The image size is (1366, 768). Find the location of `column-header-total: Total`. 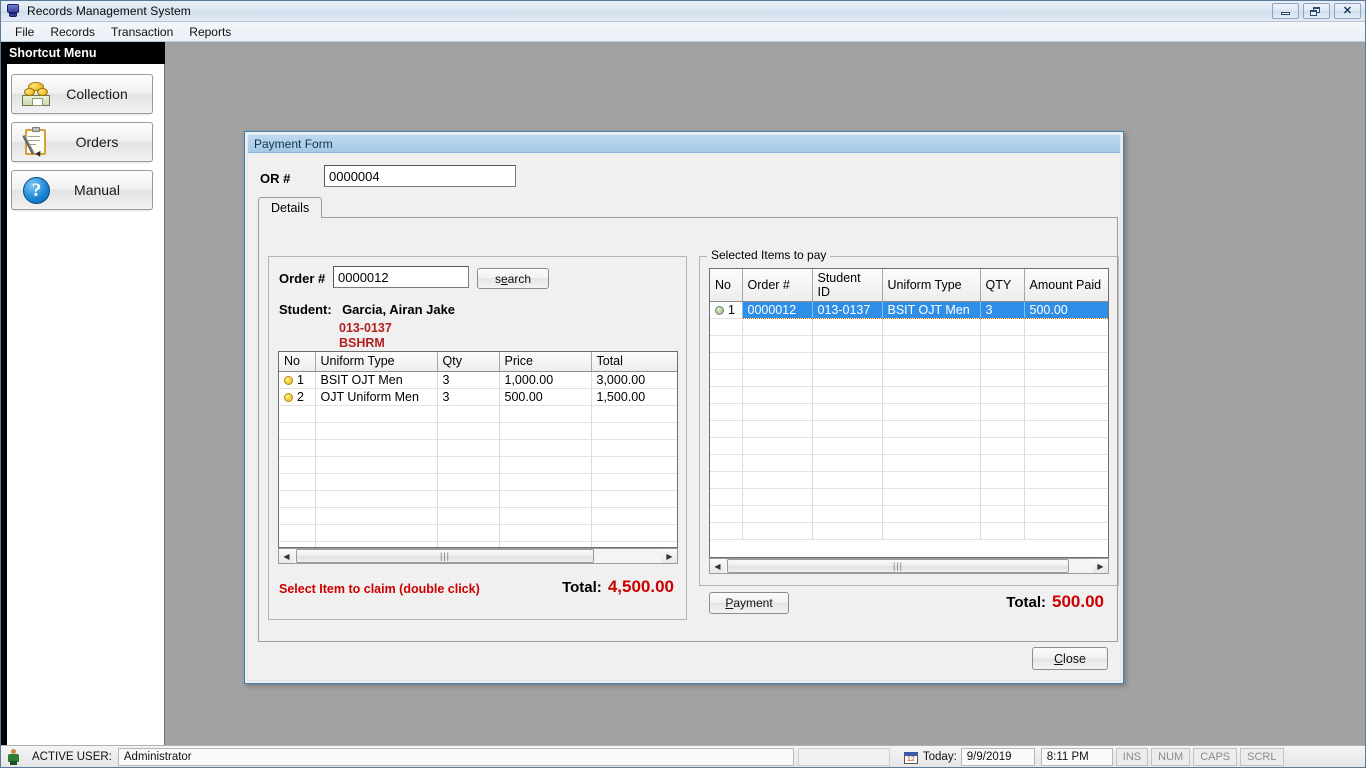

column-header-total: Total is located at coordinates (634, 362).